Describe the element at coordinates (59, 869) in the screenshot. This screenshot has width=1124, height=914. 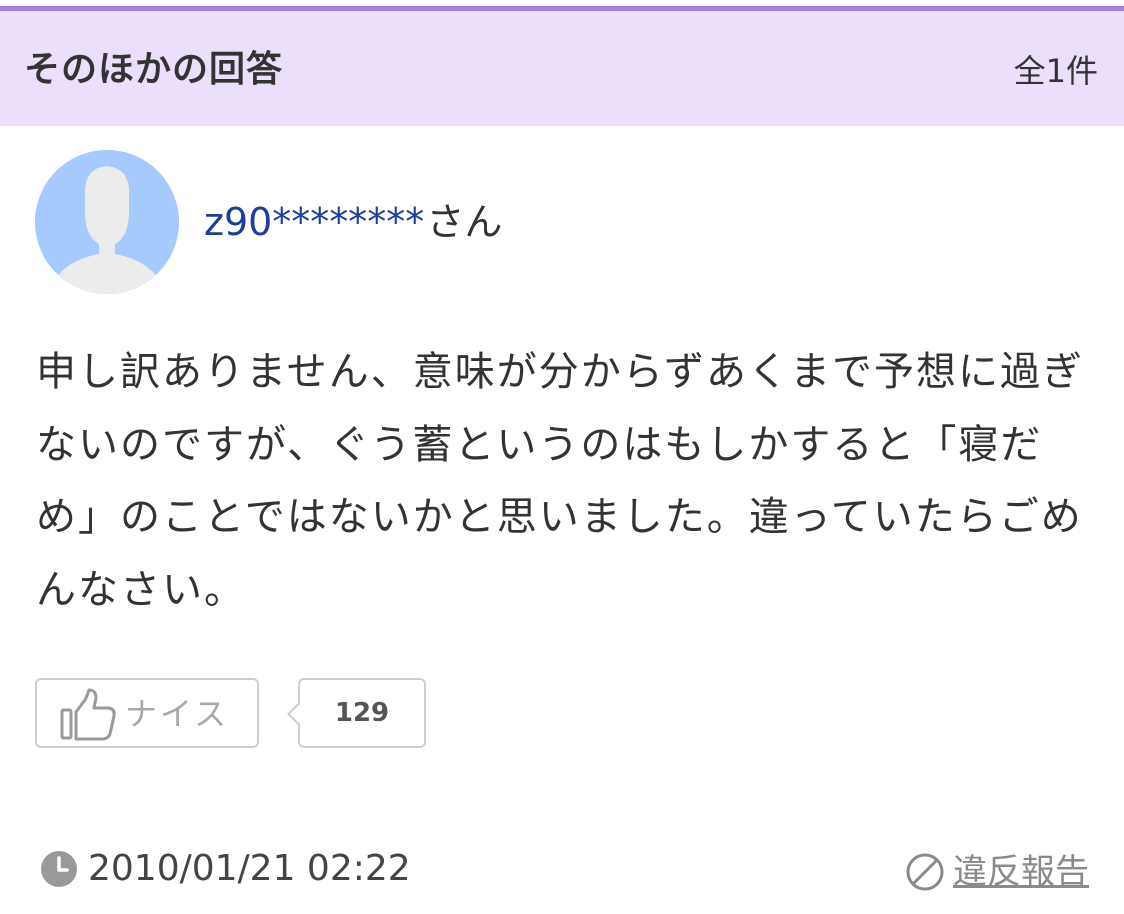
I see `clock-icon` at that location.